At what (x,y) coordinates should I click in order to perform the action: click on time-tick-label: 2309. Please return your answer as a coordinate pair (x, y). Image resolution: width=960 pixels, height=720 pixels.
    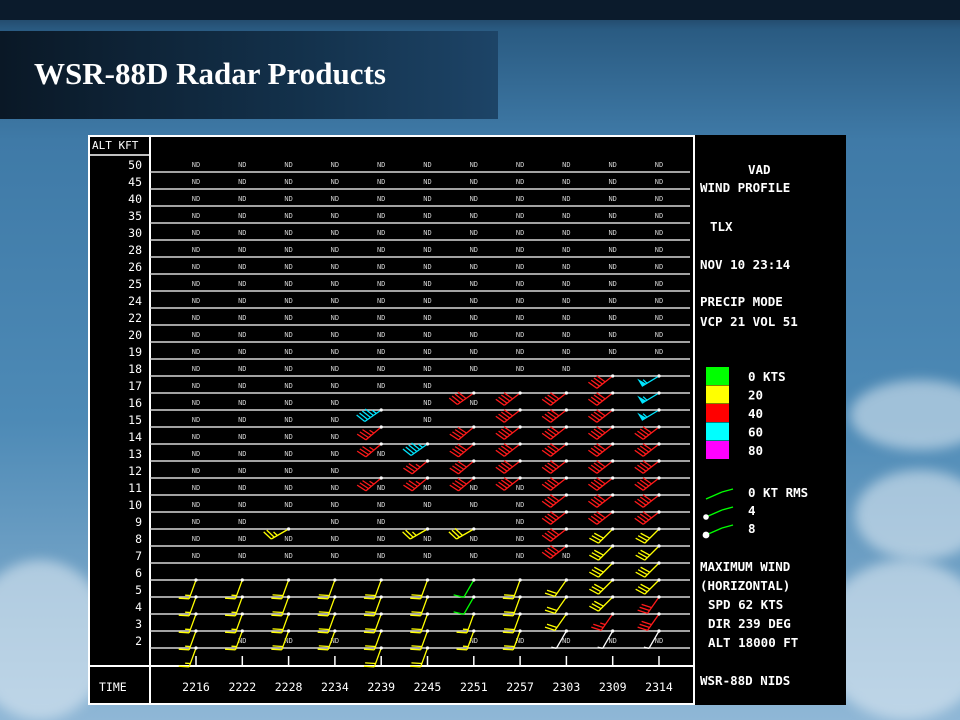
    Looking at the image, I should click on (613, 687).